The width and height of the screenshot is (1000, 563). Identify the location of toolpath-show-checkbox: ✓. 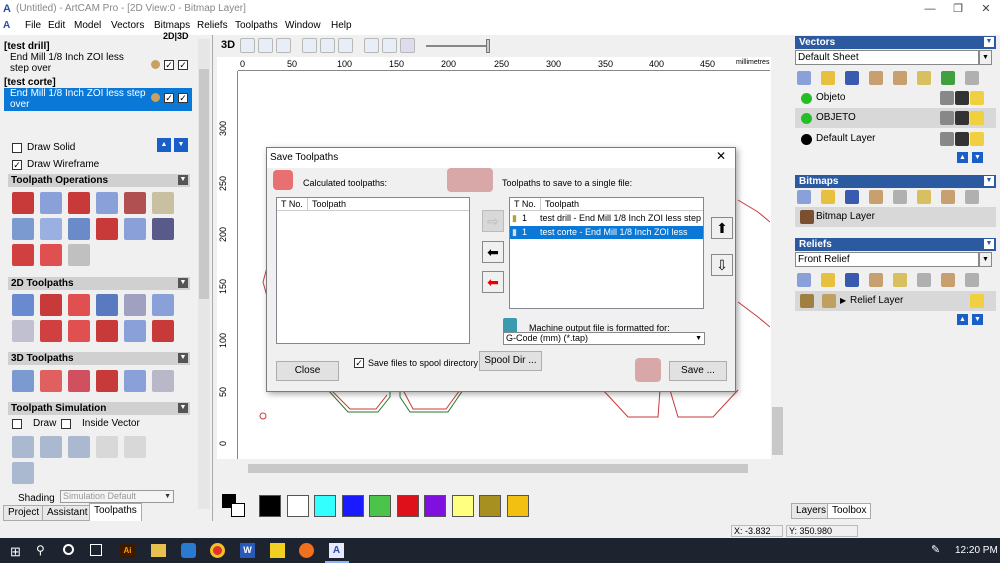
(183, 98).